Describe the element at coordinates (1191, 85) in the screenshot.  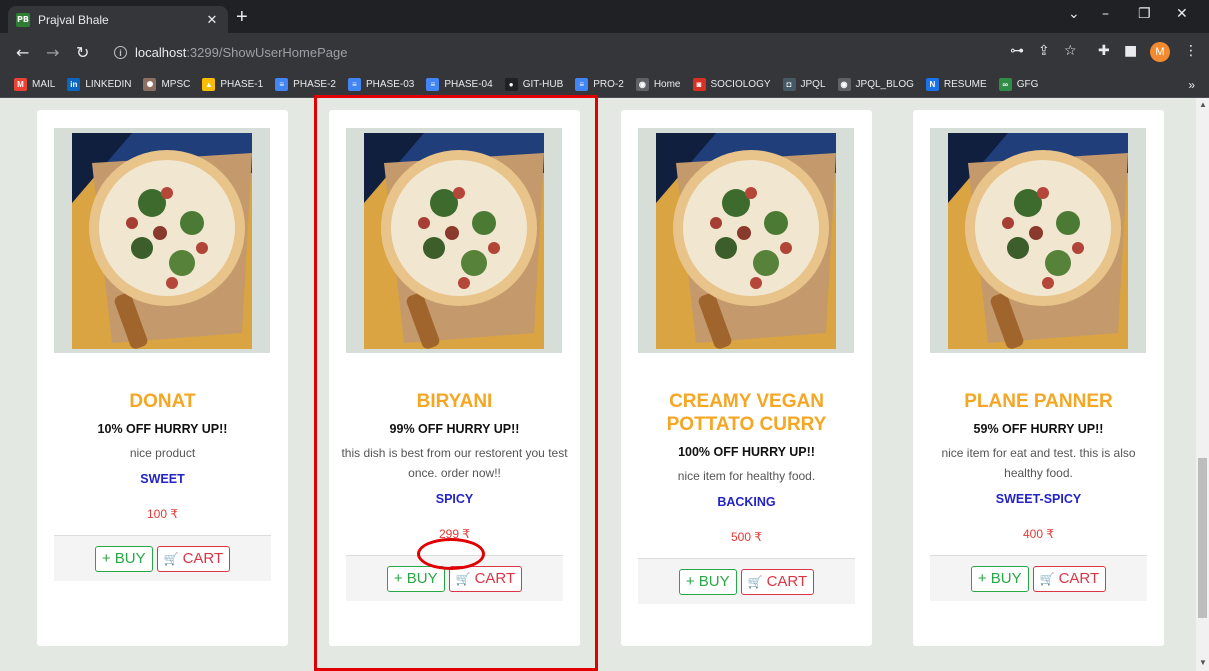
I see `more-bookmarks-icon: »` at that location.